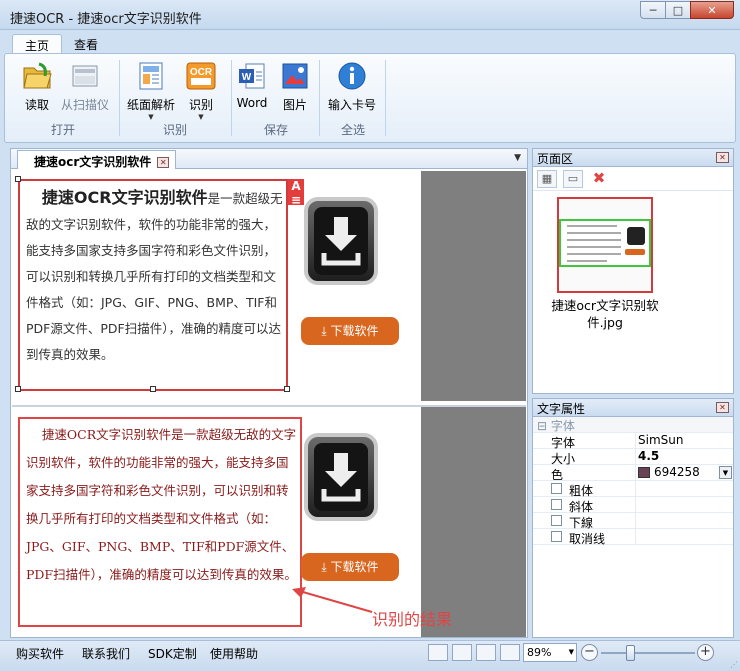  What do you see at coordinates (486, 652) in the screenshot?
I see `text-view-icon` at bounding box center [486, 652].